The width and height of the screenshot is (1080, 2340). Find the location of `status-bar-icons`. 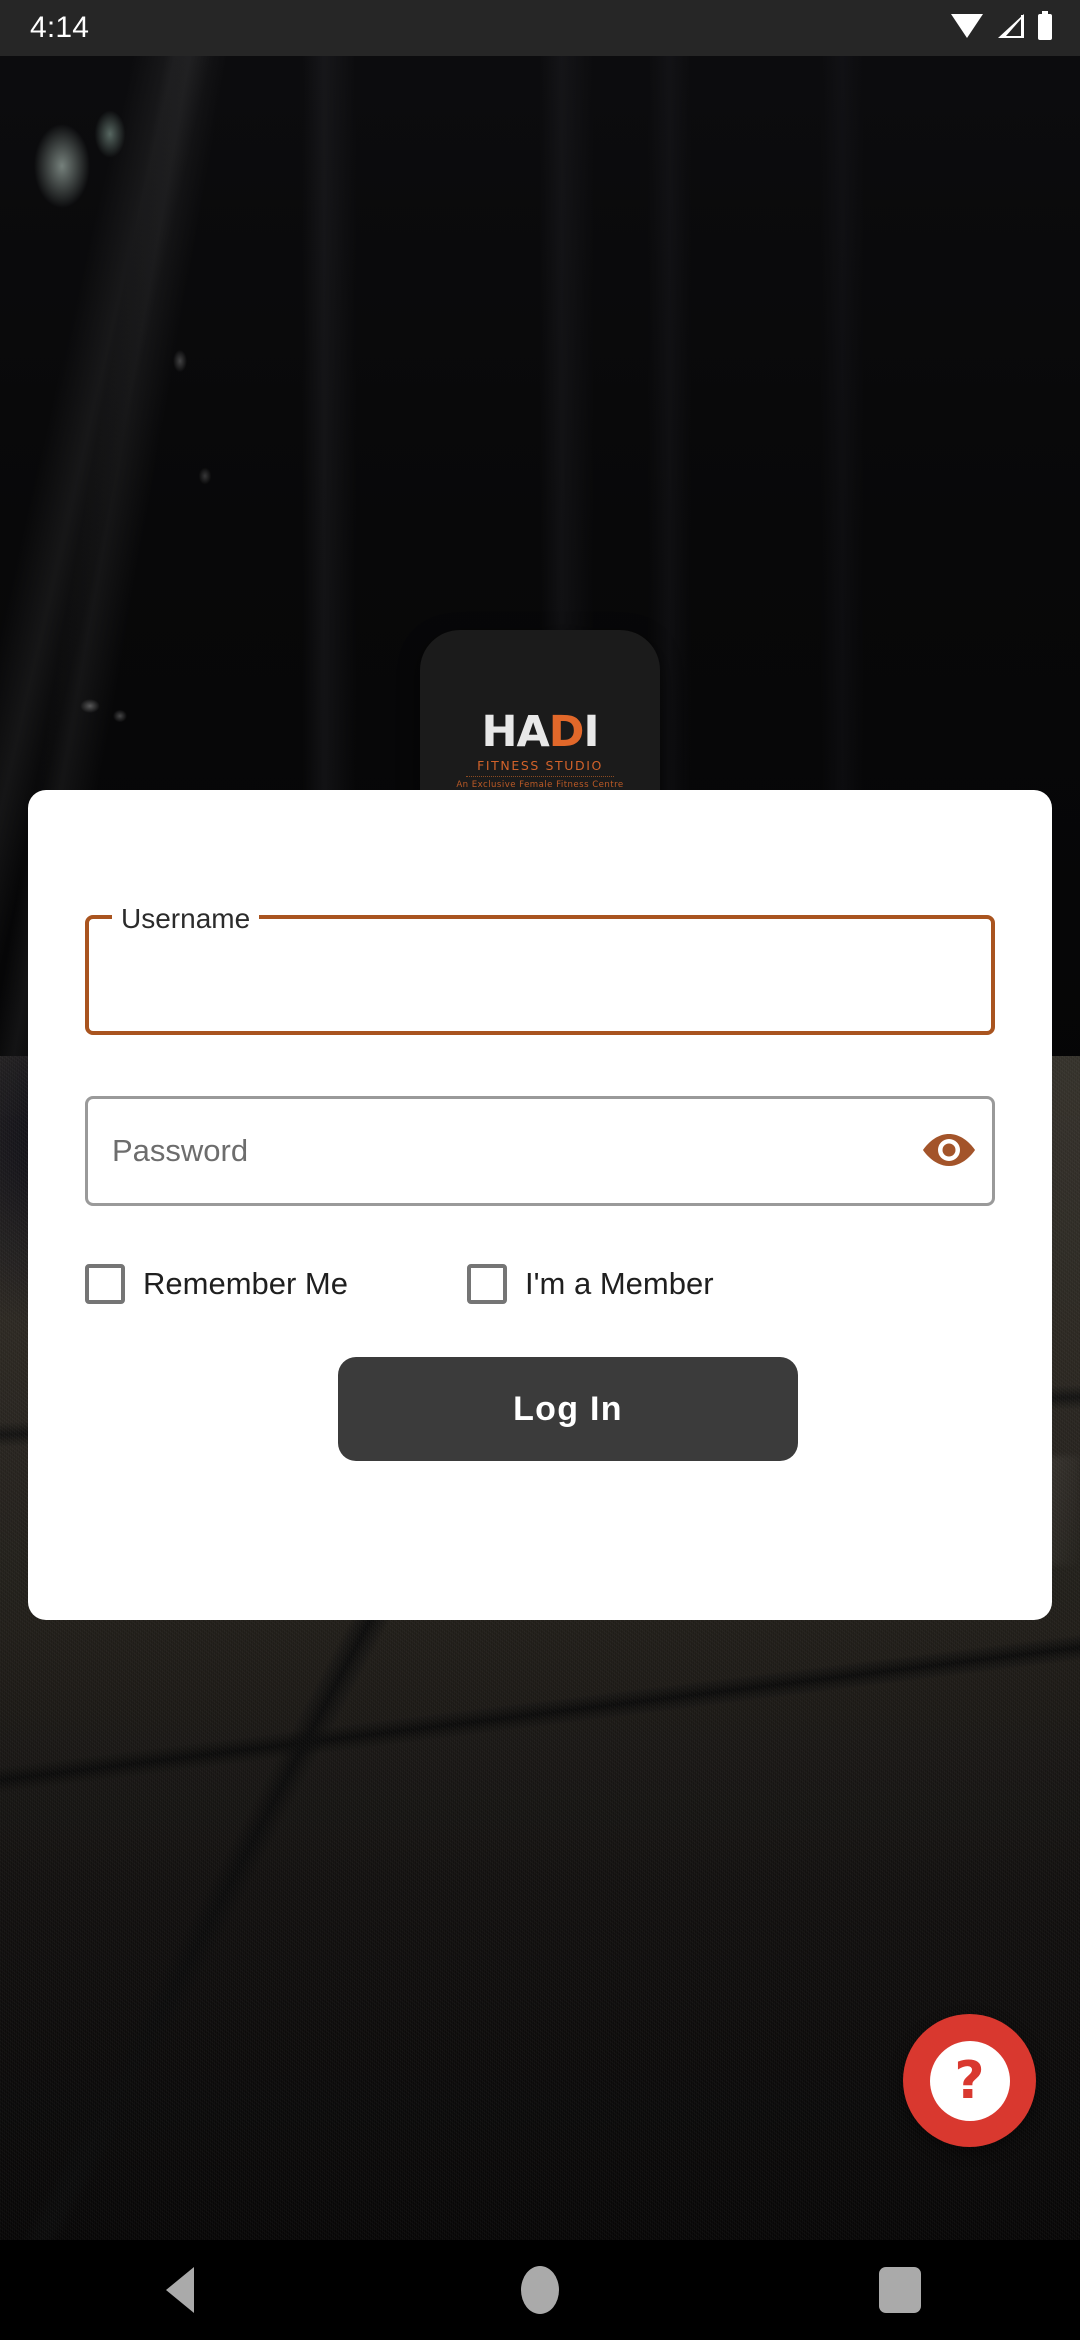

status-bar-icons is located at coordinates (1002, 28).